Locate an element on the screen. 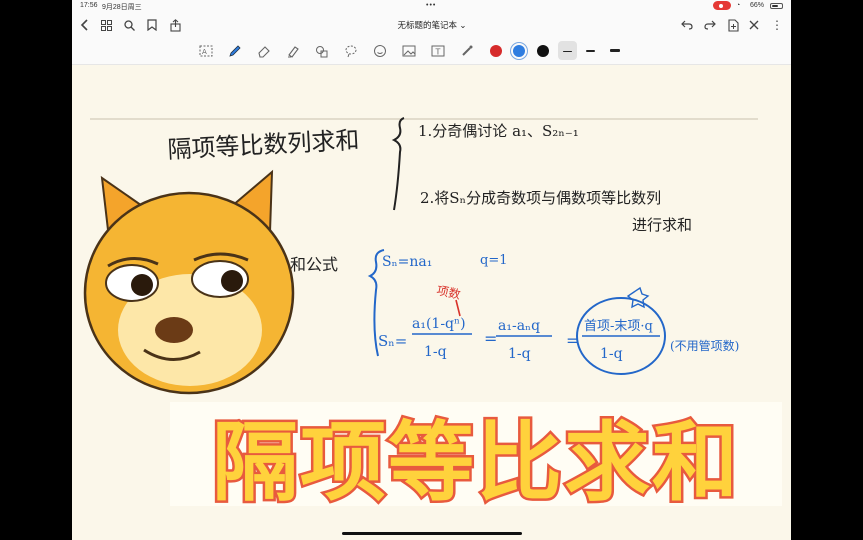  eraser-icon is located at coordinates (264, 51).